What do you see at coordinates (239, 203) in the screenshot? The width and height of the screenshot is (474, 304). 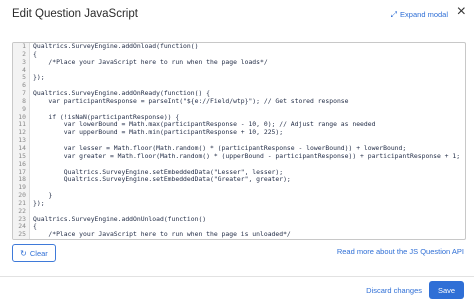 I see `code-line: 21});` at bounding box center [239, 203].